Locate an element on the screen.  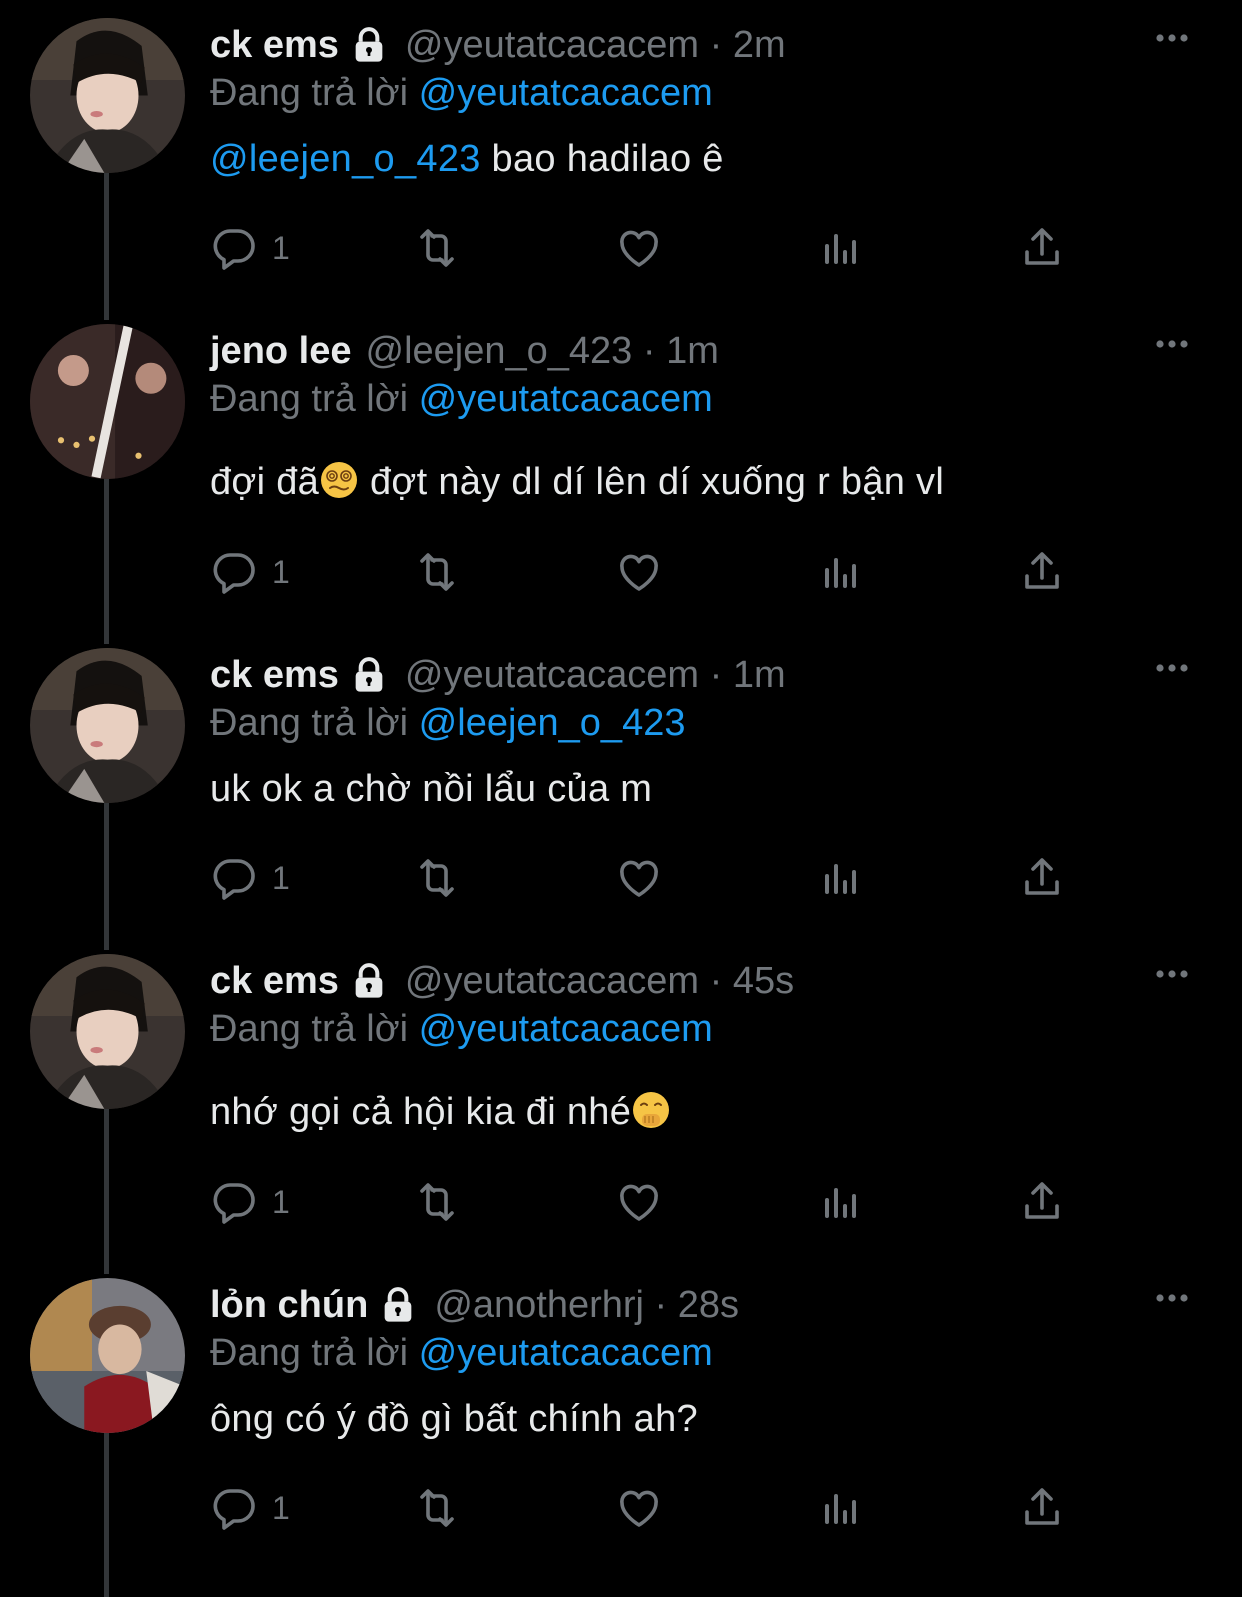
tweet-text: ông có ý đồ gì bất chính ah? is located at coordinates (454, 1419).